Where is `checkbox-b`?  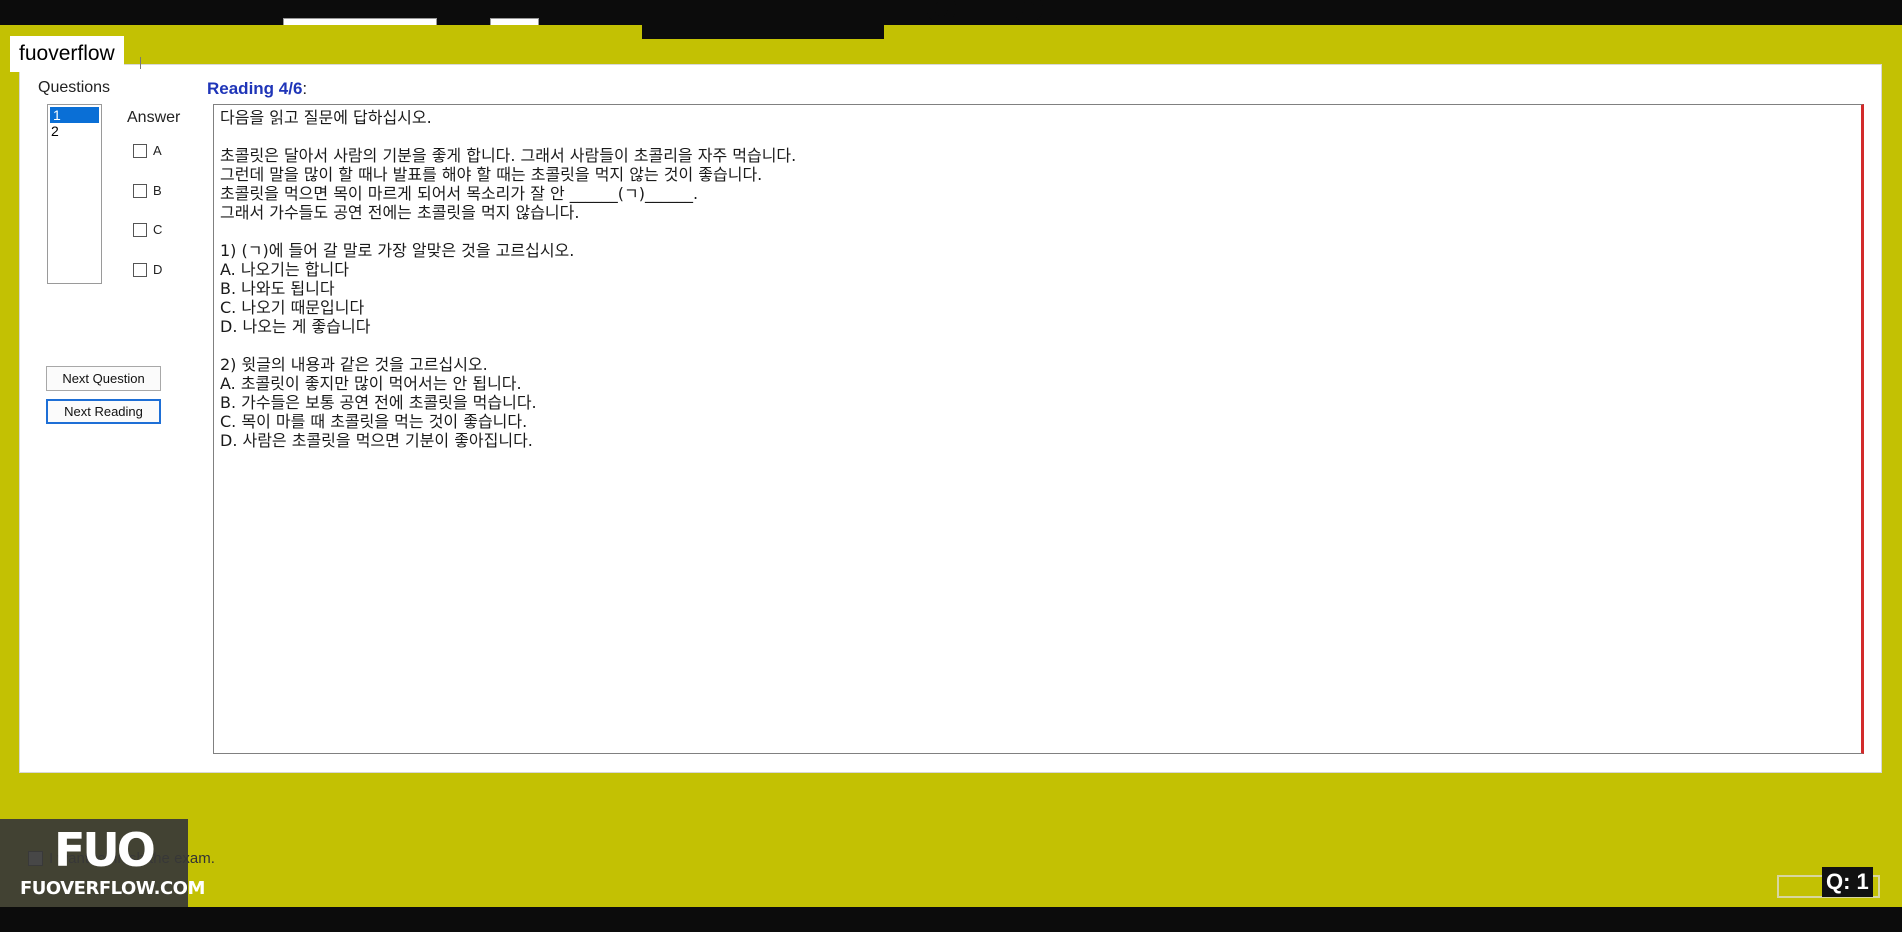
checkbox-b is located at coordinates (140, 190).